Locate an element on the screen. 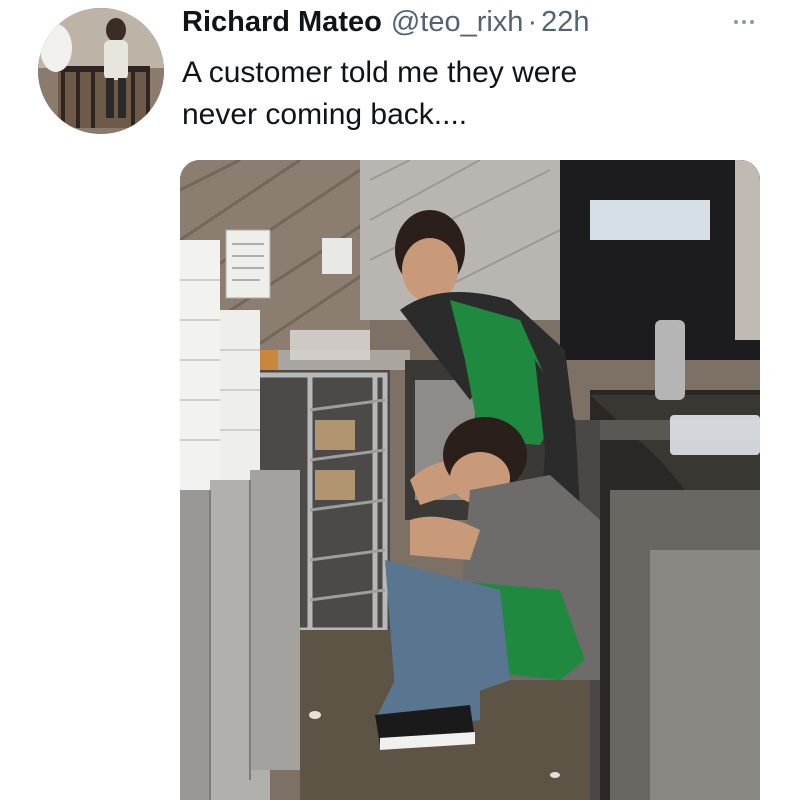  user-handle: @teo_rixh is located at coordinates (457, 22).